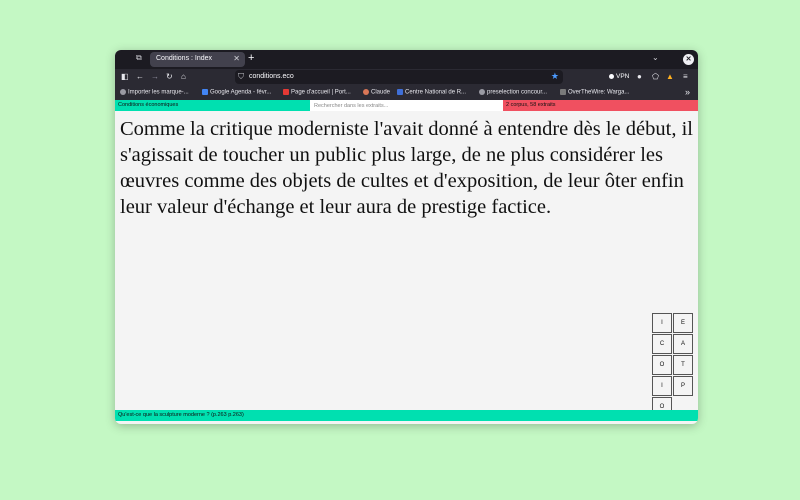 The image size is (800, 500). Describe the element at coordinates (563, 92) in the screenshot. I see `overthewire-icon` at that location.